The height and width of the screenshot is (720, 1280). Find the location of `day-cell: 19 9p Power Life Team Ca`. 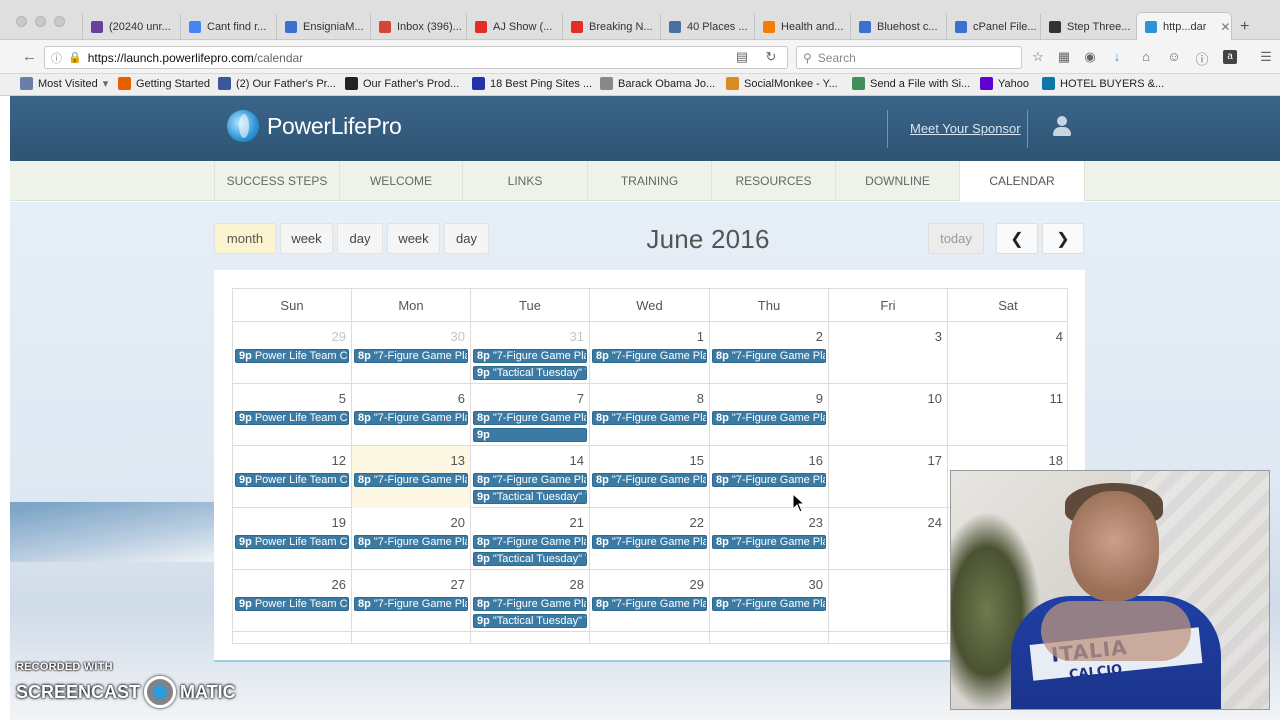

day-cell: 19 9p Power Life Team Ca is located at coordinates (292, 539).